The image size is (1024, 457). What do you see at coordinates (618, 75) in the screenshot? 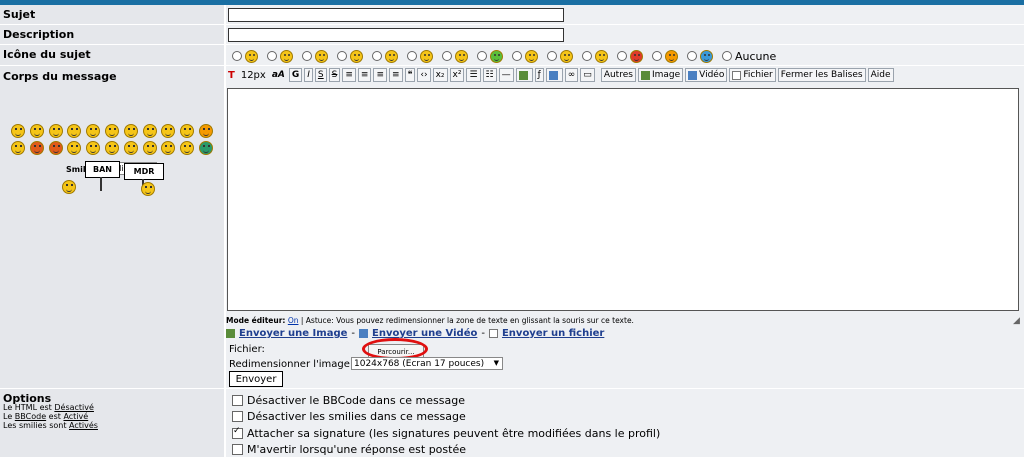
I see `autres-button: Autres` at bounding box center [618, 75].